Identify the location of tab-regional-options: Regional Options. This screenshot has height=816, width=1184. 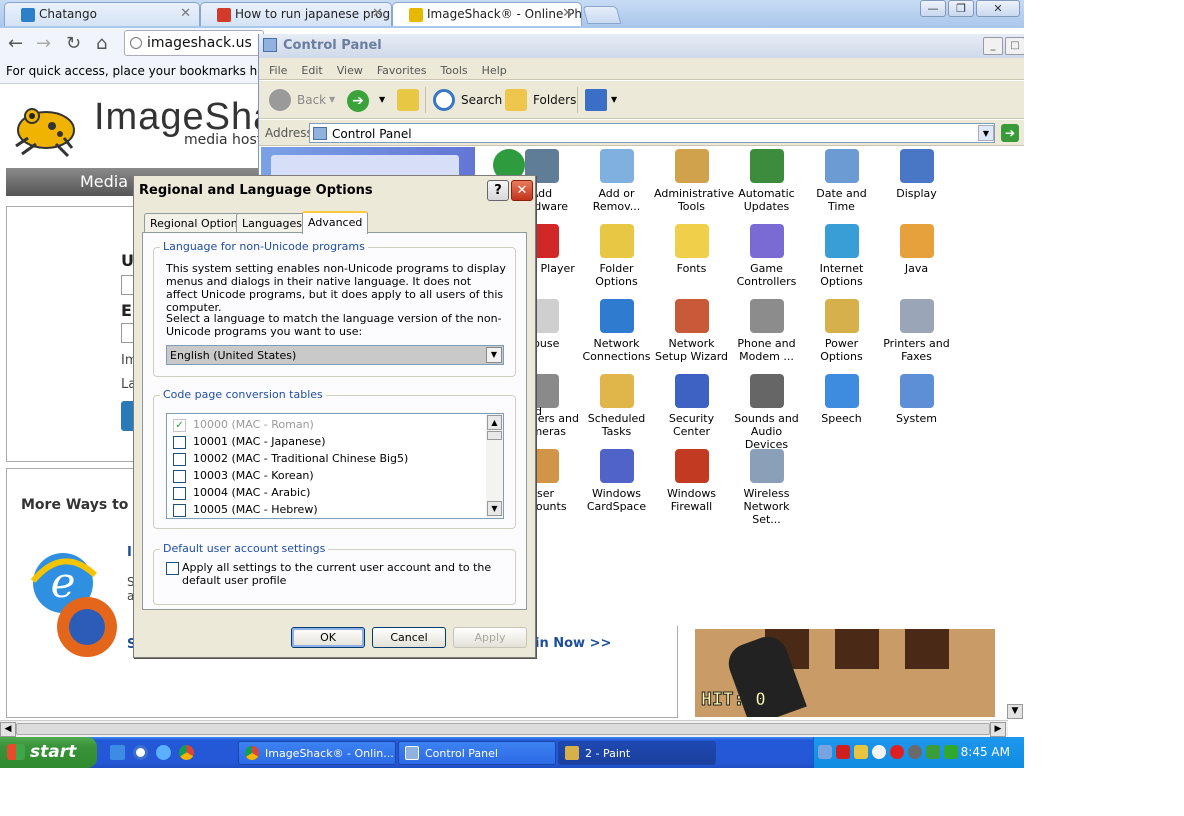
(197, 223).